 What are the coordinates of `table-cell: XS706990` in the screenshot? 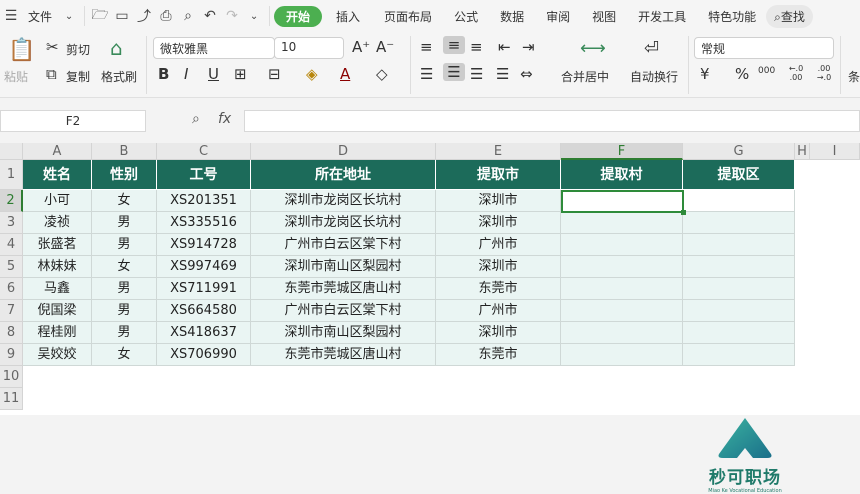 It's located at (204, 355).